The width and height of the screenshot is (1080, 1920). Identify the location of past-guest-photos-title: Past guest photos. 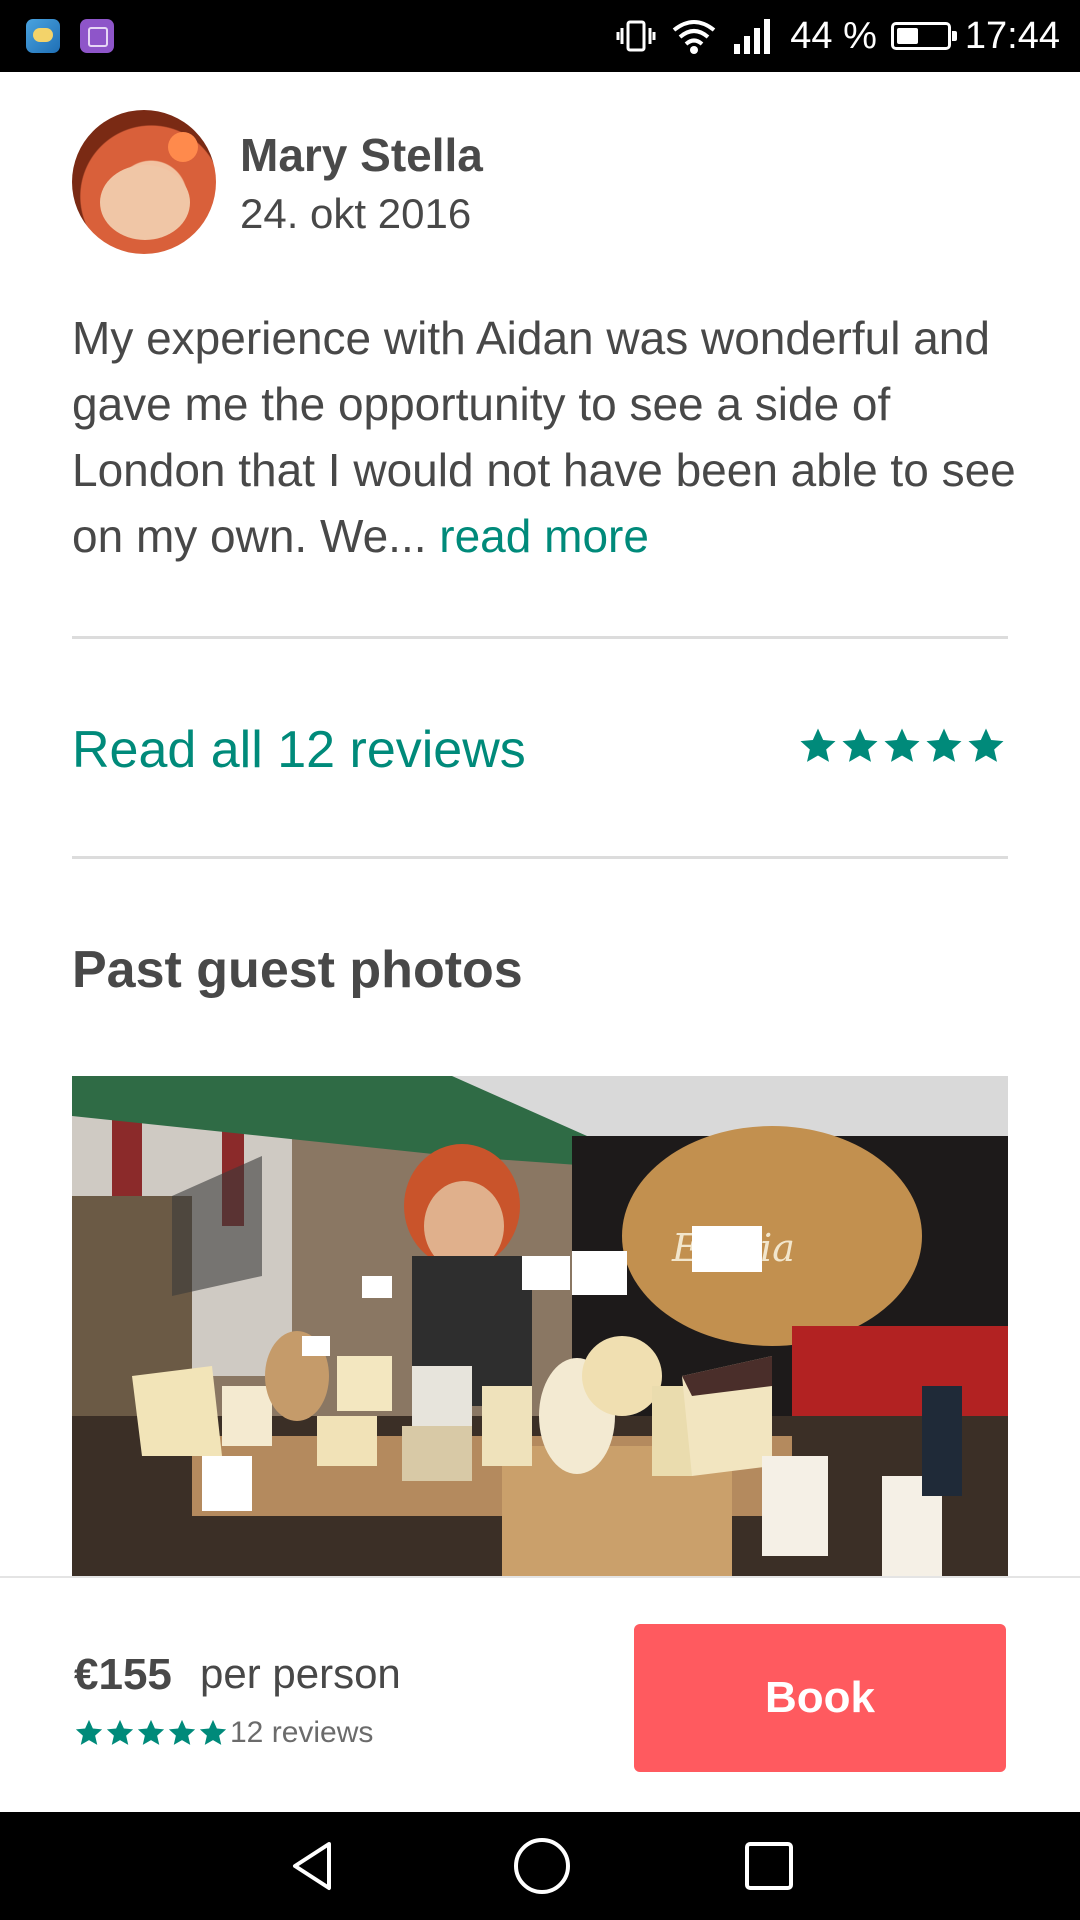
(297, 970).